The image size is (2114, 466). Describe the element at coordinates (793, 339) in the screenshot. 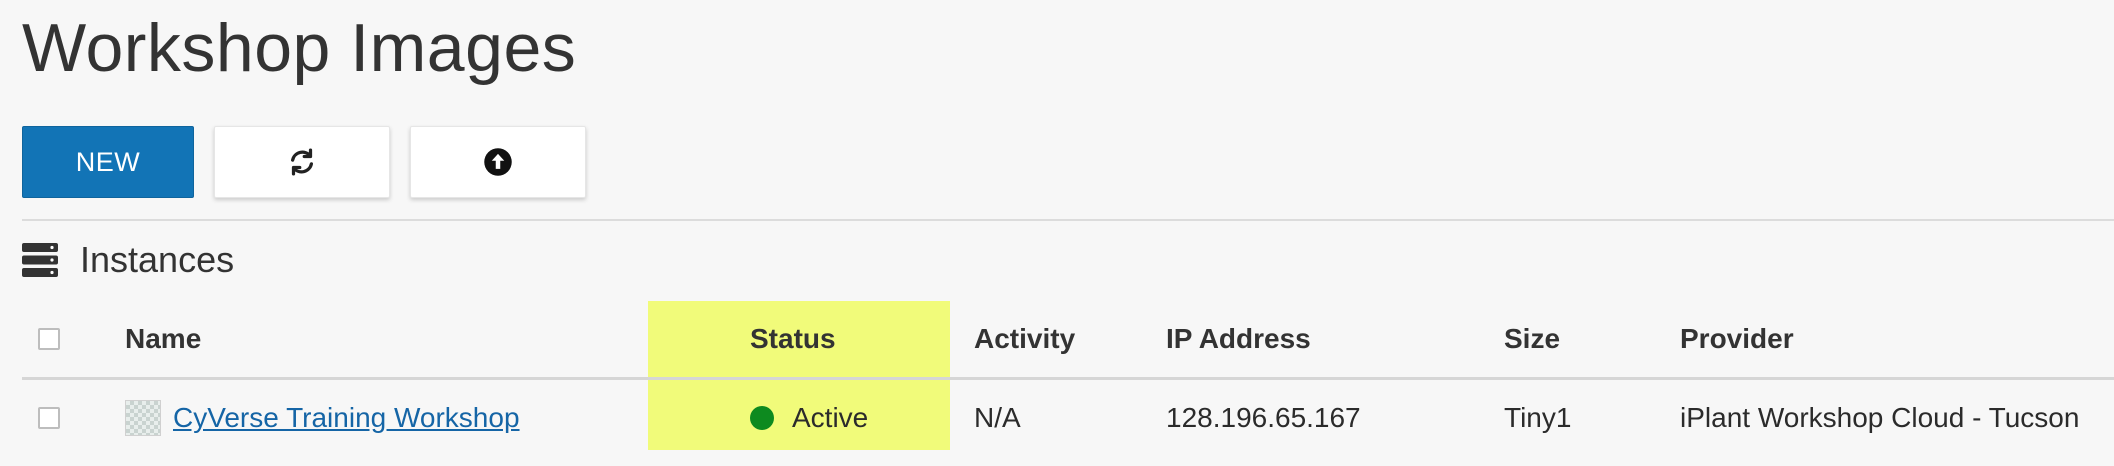

I see `column-header-status: Status` at that location.